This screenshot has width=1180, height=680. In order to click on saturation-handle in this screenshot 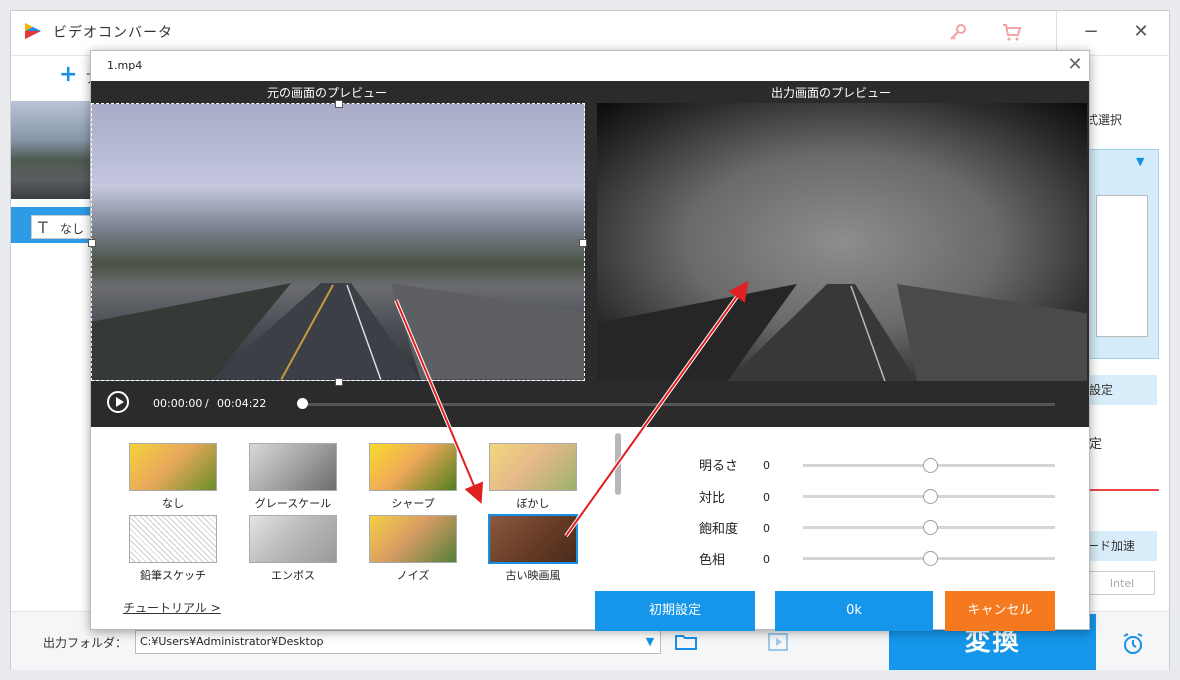, I will do `click(930, 527)`.